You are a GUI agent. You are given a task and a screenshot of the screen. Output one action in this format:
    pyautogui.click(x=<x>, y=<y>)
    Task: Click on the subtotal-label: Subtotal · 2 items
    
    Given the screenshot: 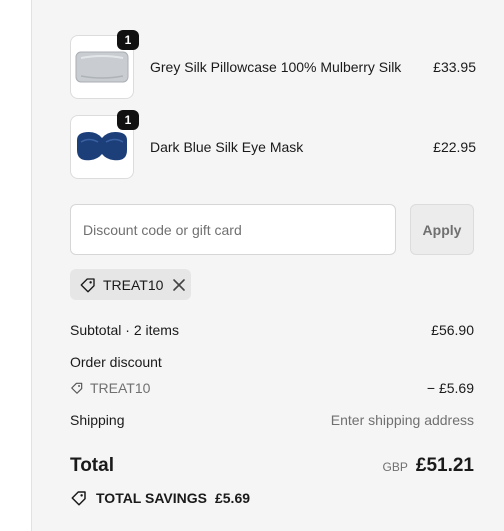 What is the action you would take?
    pyautogui.click(x=124, y=330)
    